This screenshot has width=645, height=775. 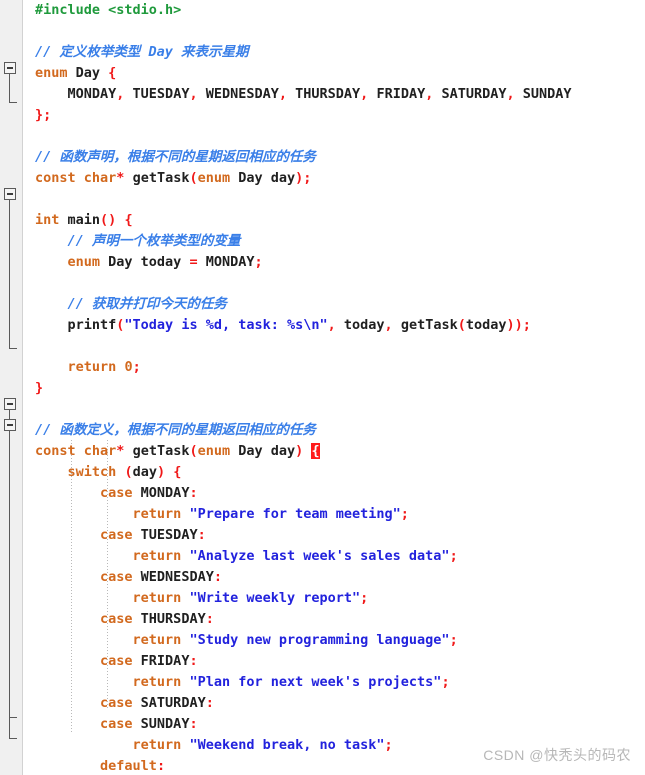 I want to click on code-line: case MONDAY:, so click(x=334, y=493).